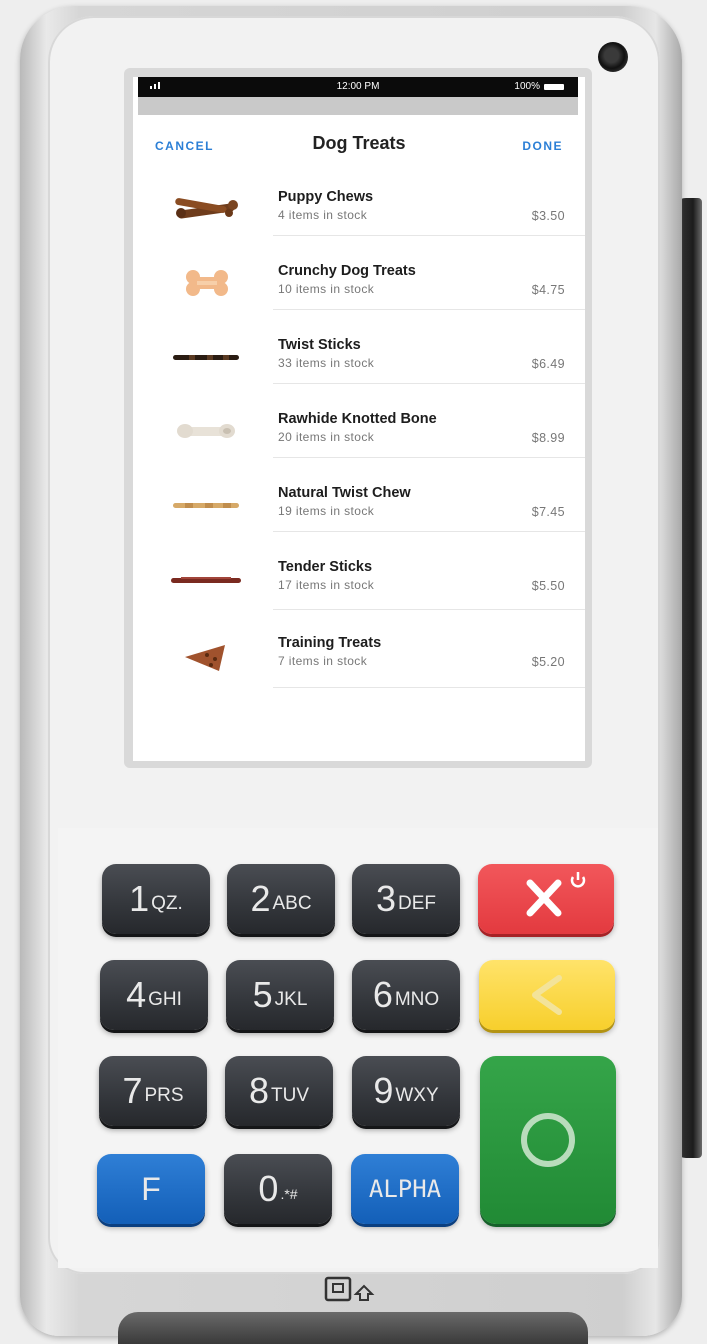 The width and height of the screenshot is (707, 1344). I want to click on circle-icon, so click(548, 1140).